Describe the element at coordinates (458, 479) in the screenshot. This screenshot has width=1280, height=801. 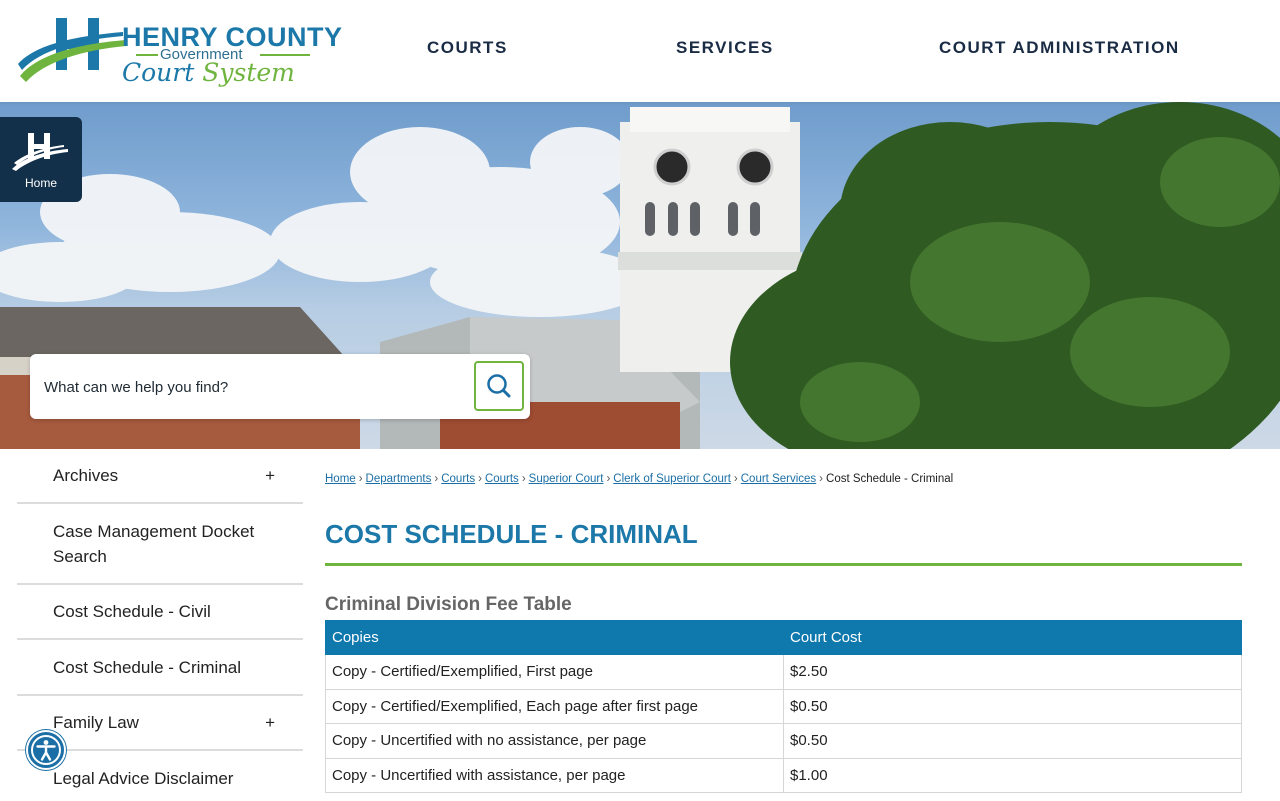
I see `breadcrumb-link-courts: Courts` at that location.